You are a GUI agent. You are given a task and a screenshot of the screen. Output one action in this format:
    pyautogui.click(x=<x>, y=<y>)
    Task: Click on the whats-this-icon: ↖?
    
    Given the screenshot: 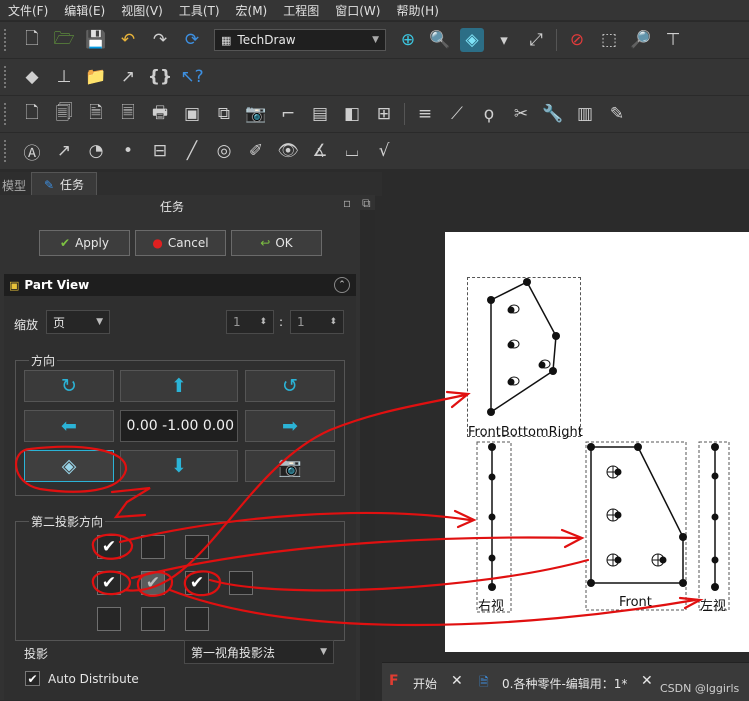 What is the action you would take?
    pyautogui.click(x=192, y=77)
    